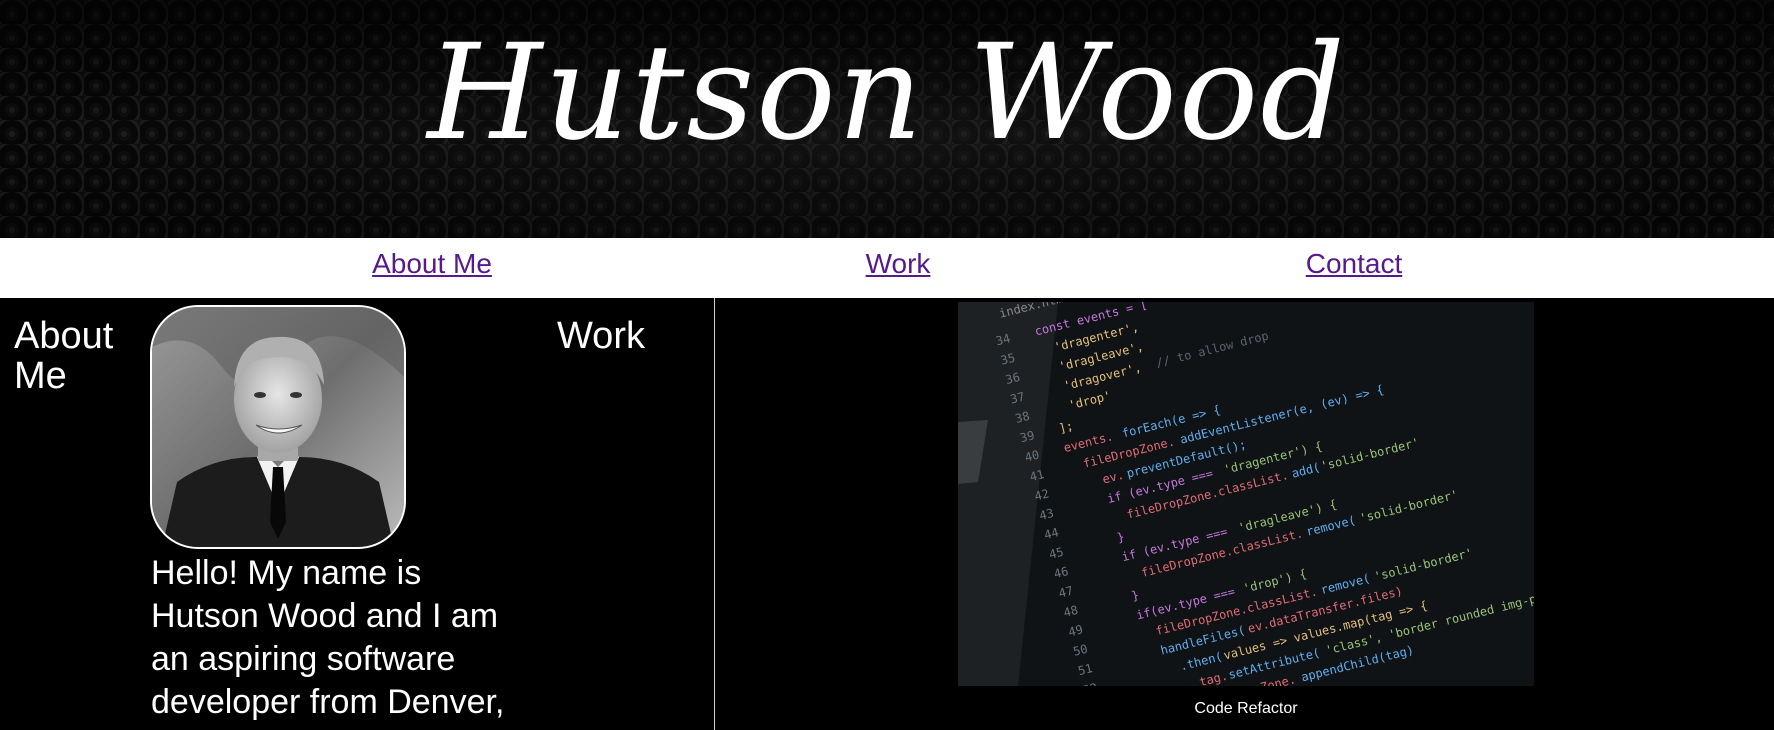 This screenshot has width=1774, height=730. What do you see at coordinates (601, 336) in the screenshot?
I see `work-heading: Work` at bounding box center [601, 336].